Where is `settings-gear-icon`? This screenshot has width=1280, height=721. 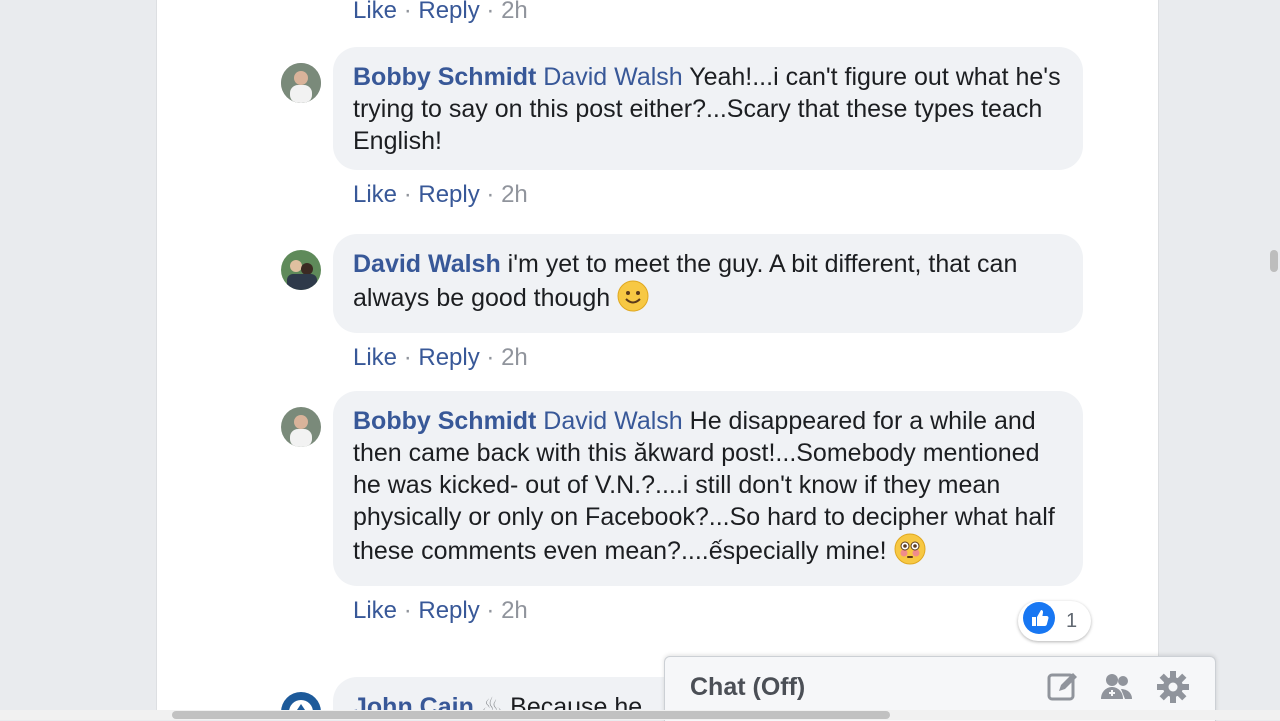 settings-gear-icon is located at coordinates (1173, 687).